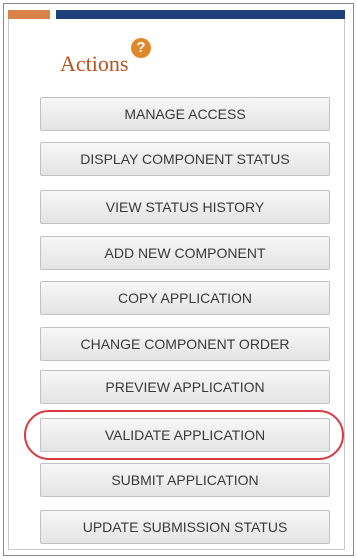  What do you see at coordinates (185, 435) in the screenshot?
I see `validate-application-button: VALIDATE APPLICATION` at bounding box center [185, 435].